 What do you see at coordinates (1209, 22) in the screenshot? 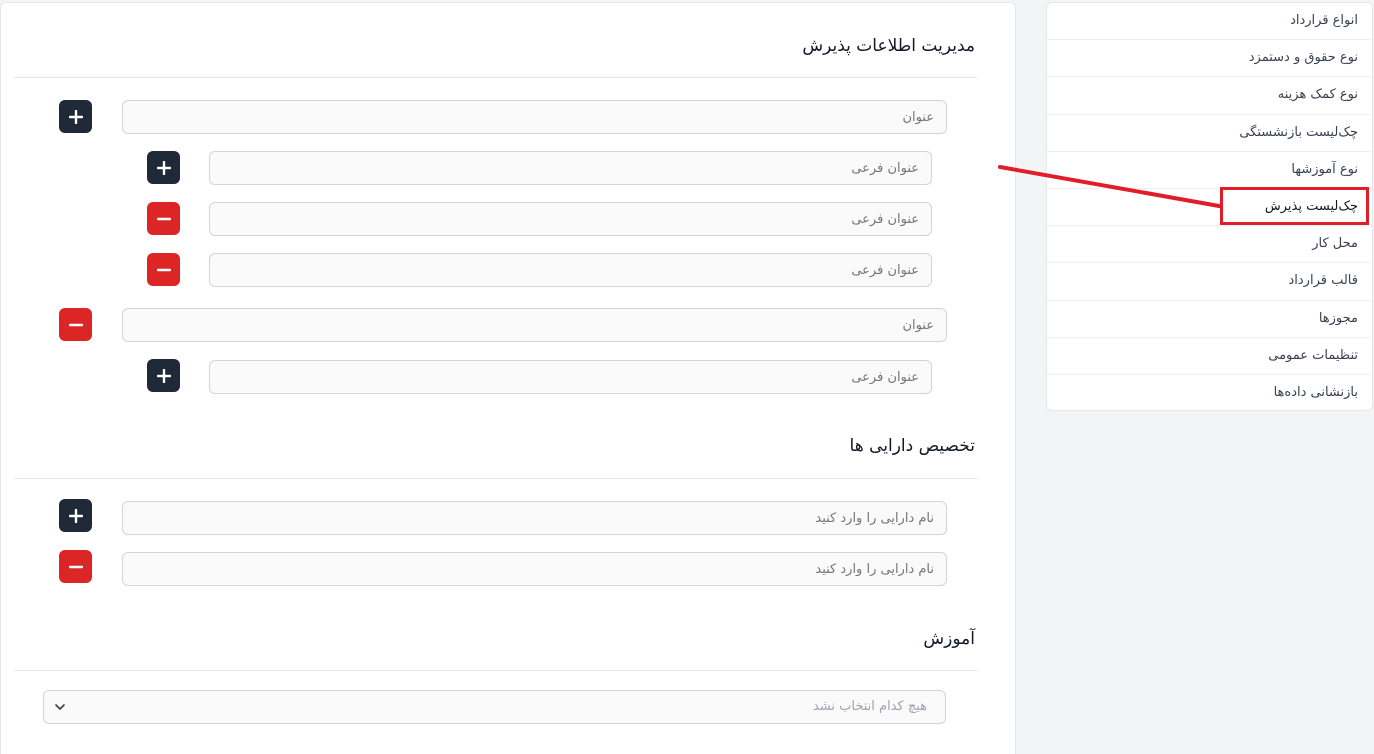
I see `menu-item-contract-types: انواع قرارداد` at bounding box center [1209, 22].